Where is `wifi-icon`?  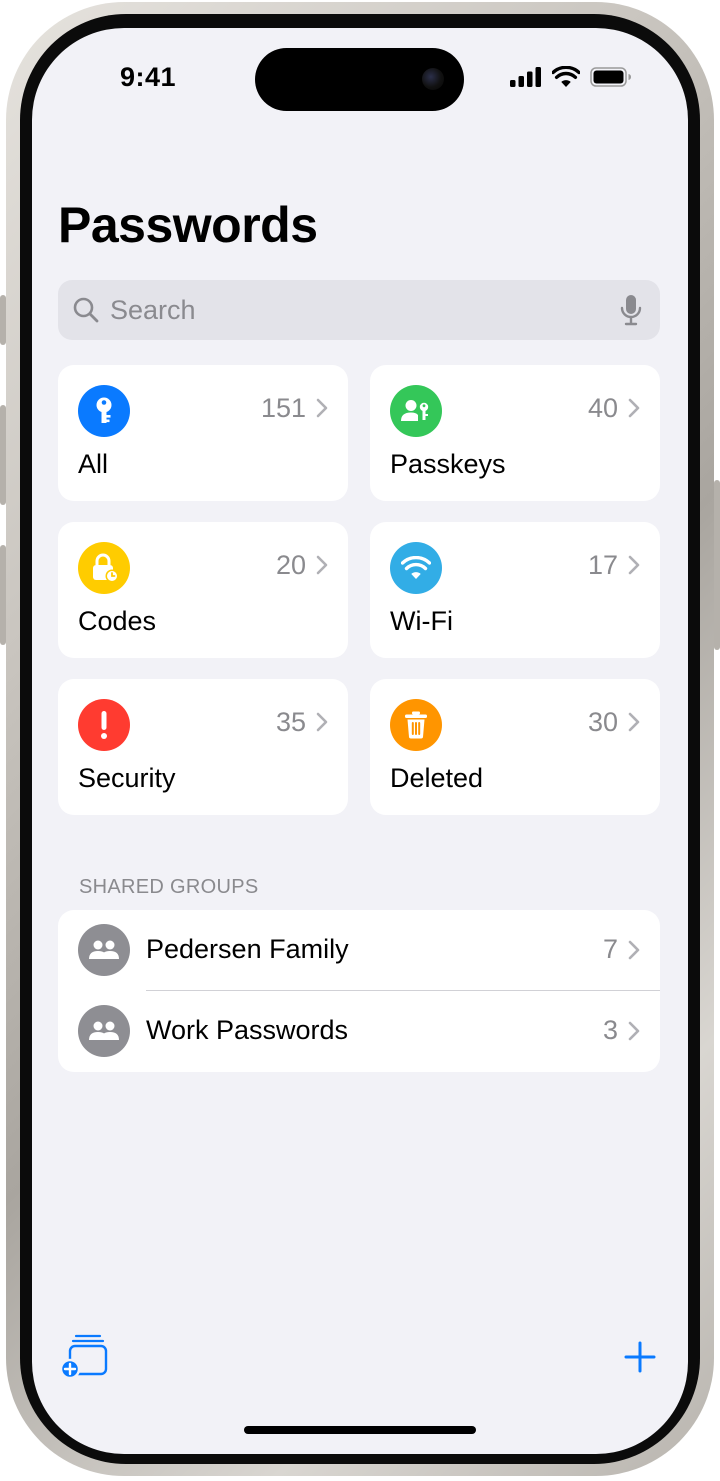 wifi-icon is located at coordinates (416, 568).